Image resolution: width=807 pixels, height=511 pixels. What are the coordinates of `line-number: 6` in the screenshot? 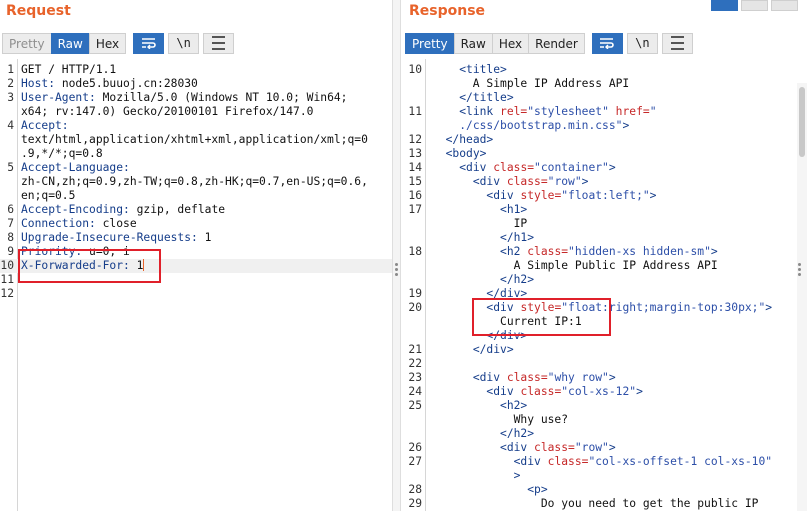 It's located at (10, 209).